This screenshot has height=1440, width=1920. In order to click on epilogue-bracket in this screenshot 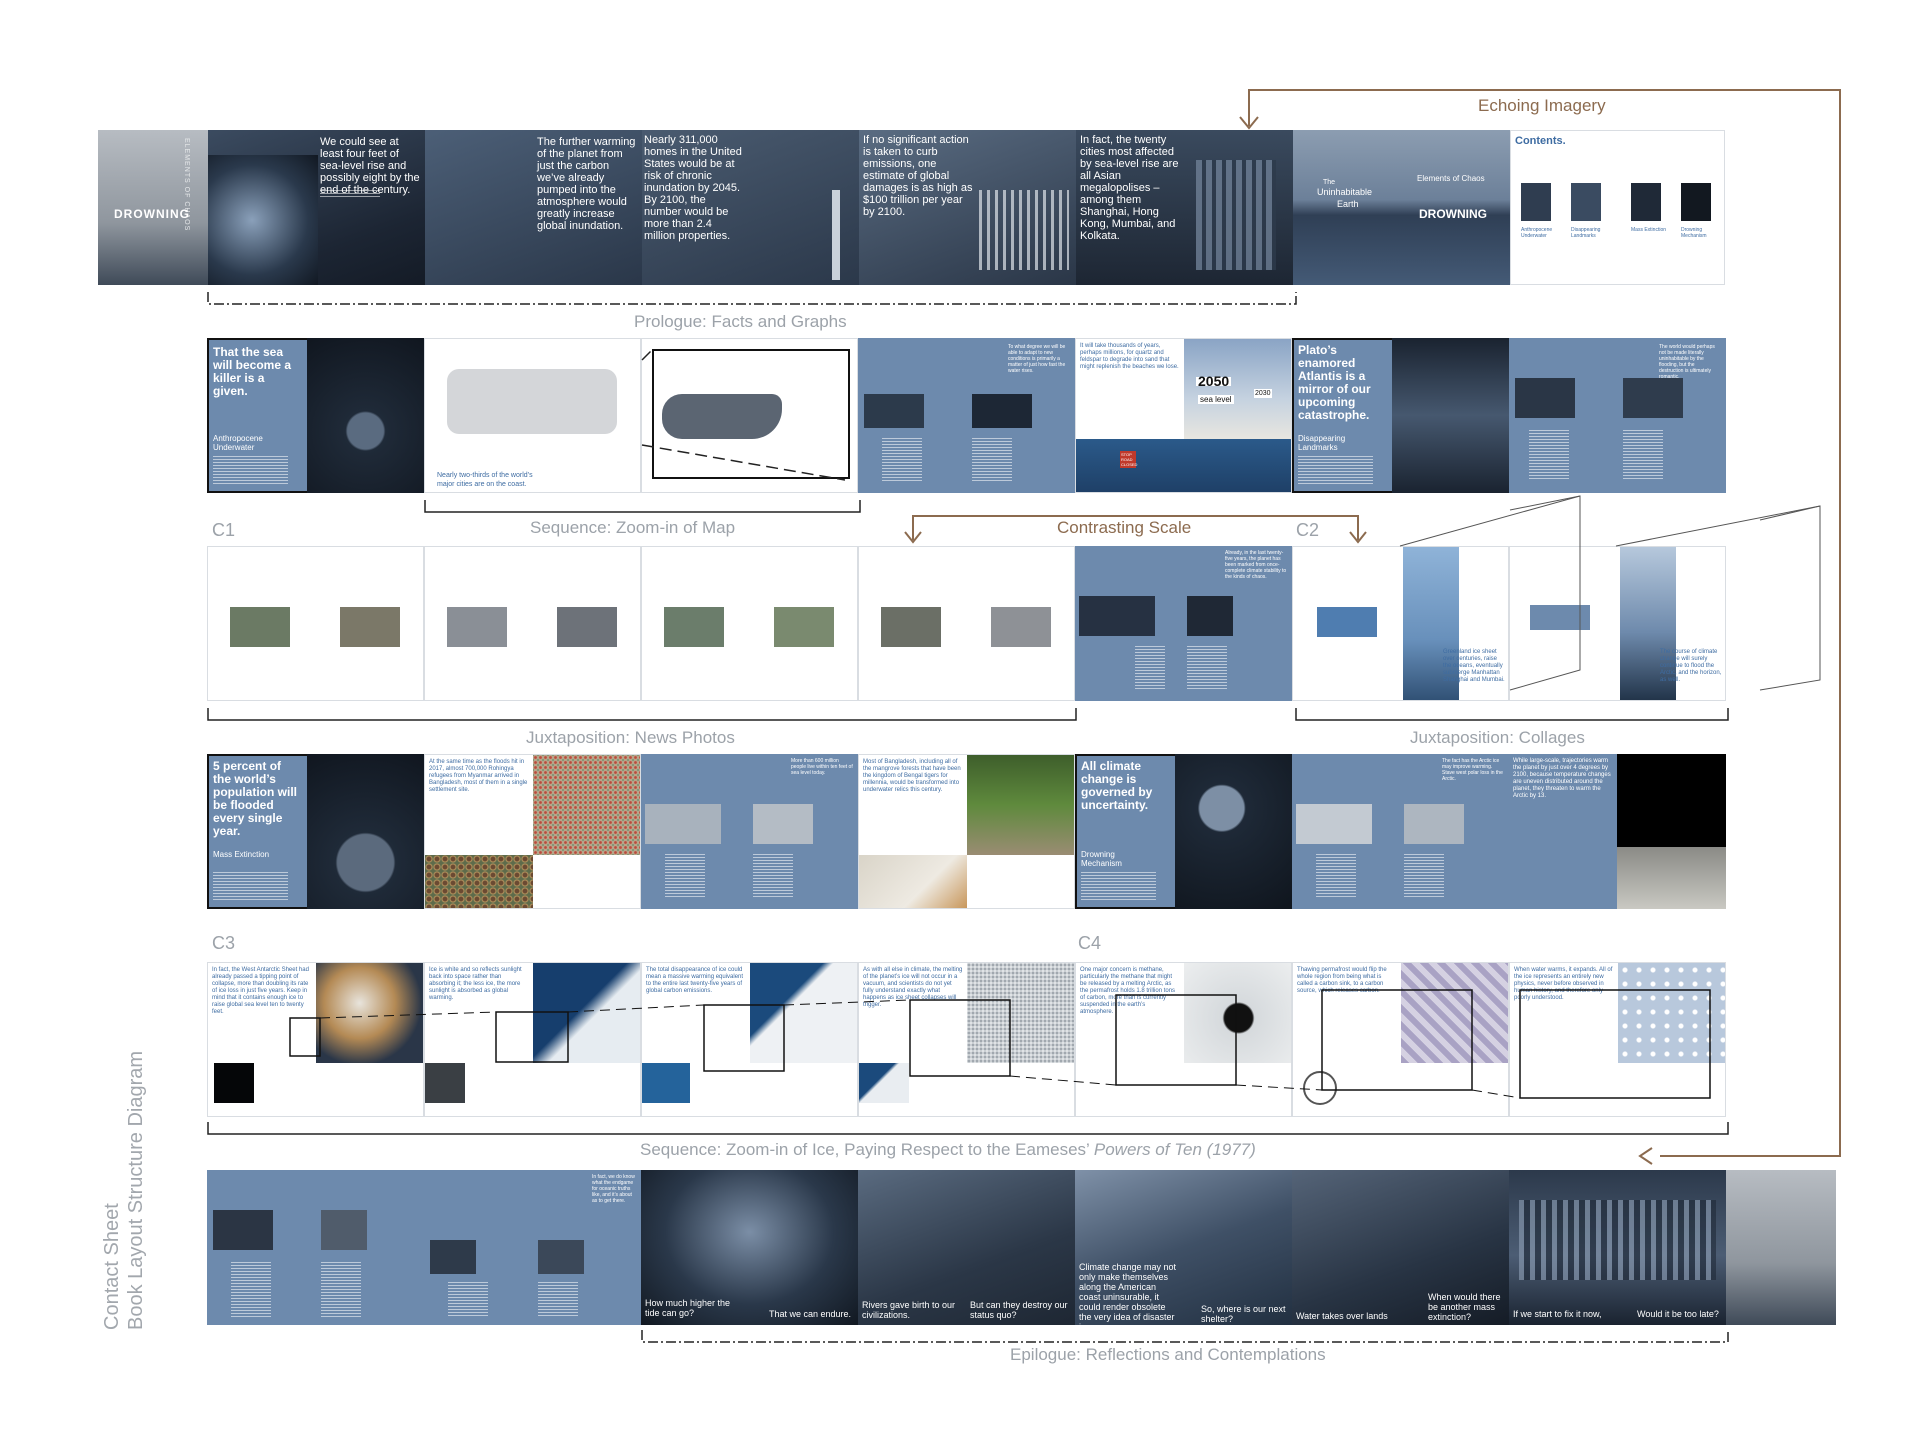, I will do `click(1185, 1336)`.